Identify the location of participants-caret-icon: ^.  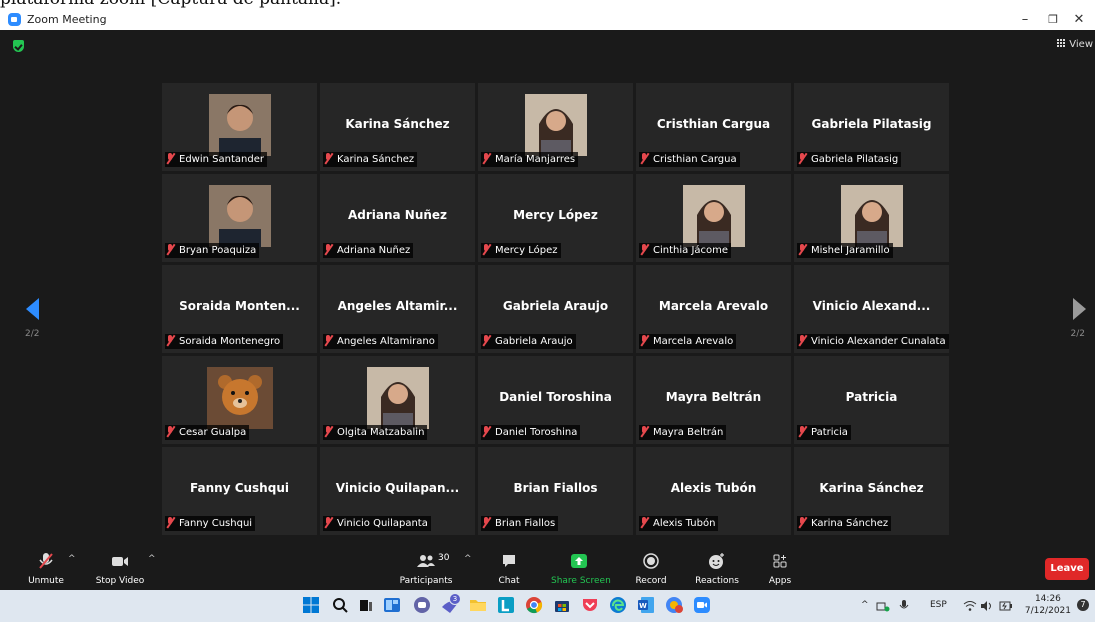
(468, 559).